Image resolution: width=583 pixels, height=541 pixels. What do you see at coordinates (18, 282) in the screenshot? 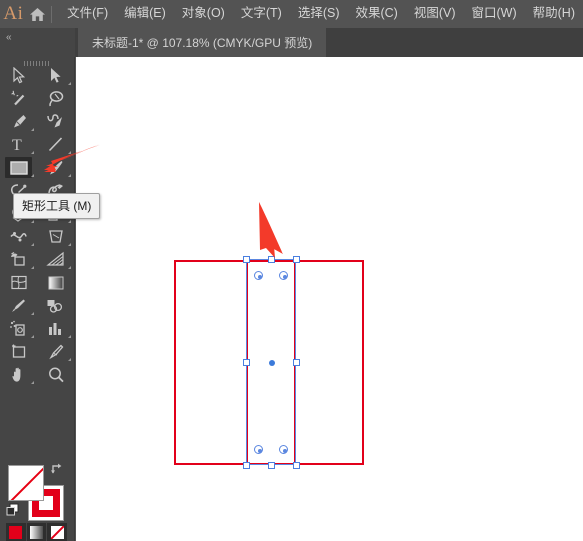
I see `tool-mesh` at bounding box center [18, 282].